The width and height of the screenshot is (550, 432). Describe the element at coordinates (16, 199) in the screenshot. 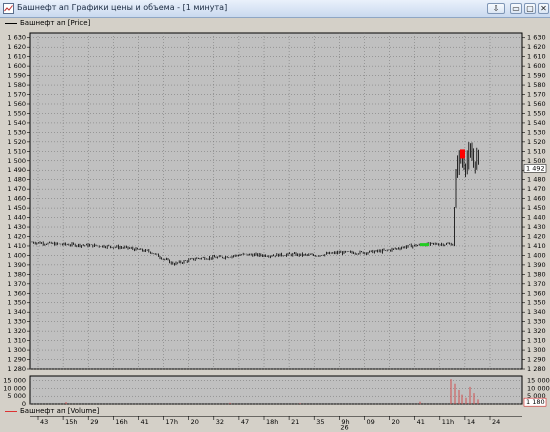

I see `price-tick-label-left: 1 460` at that location.